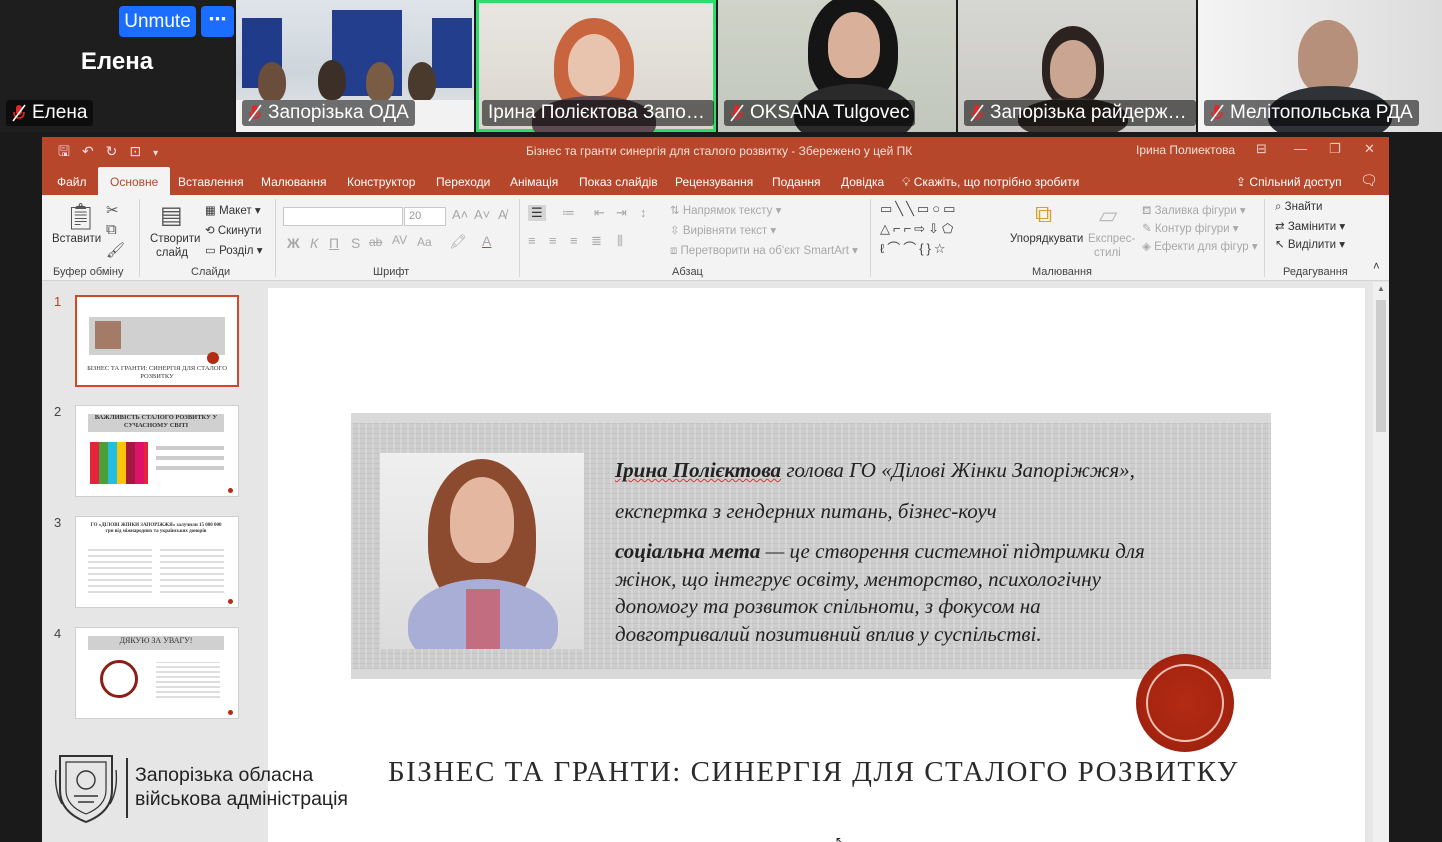 This screenshot has height=842, width=1442. I want to click on shape-effects-button: ◈ Ефекти для фігур ▾, so click(1200, 246).